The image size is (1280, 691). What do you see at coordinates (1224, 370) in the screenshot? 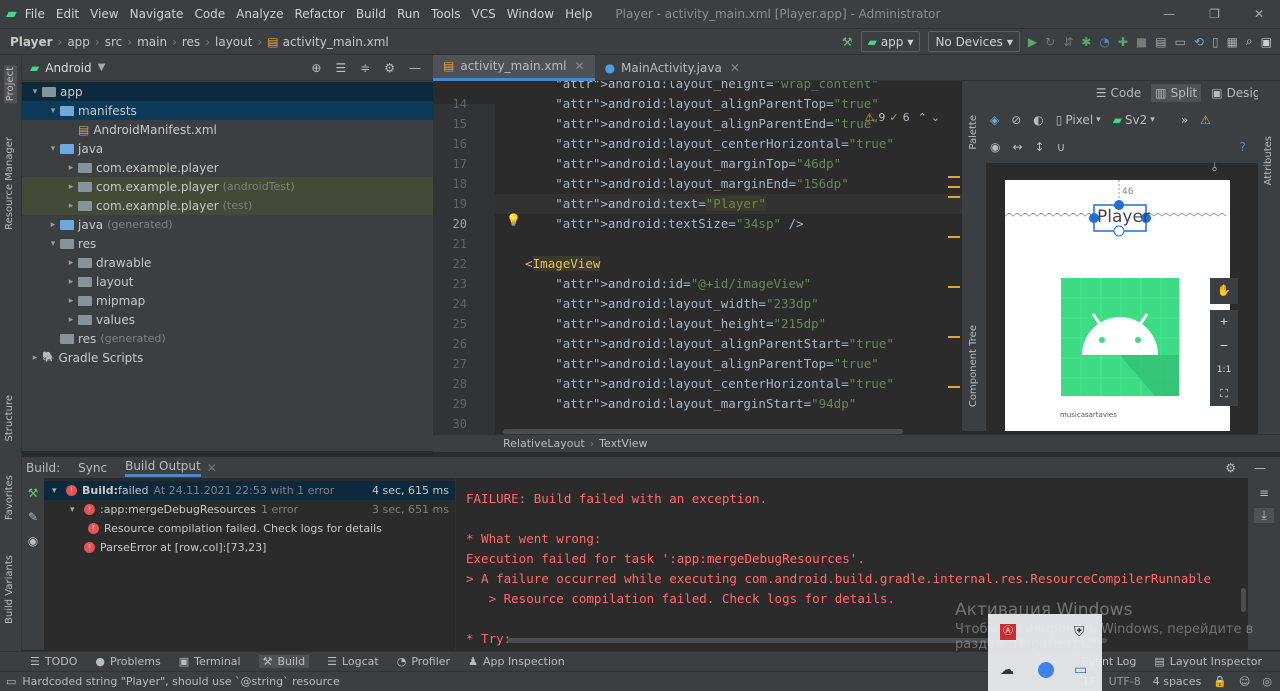
I see `zoom-actual-button: 1:1` at bounding box center [1224, 370].